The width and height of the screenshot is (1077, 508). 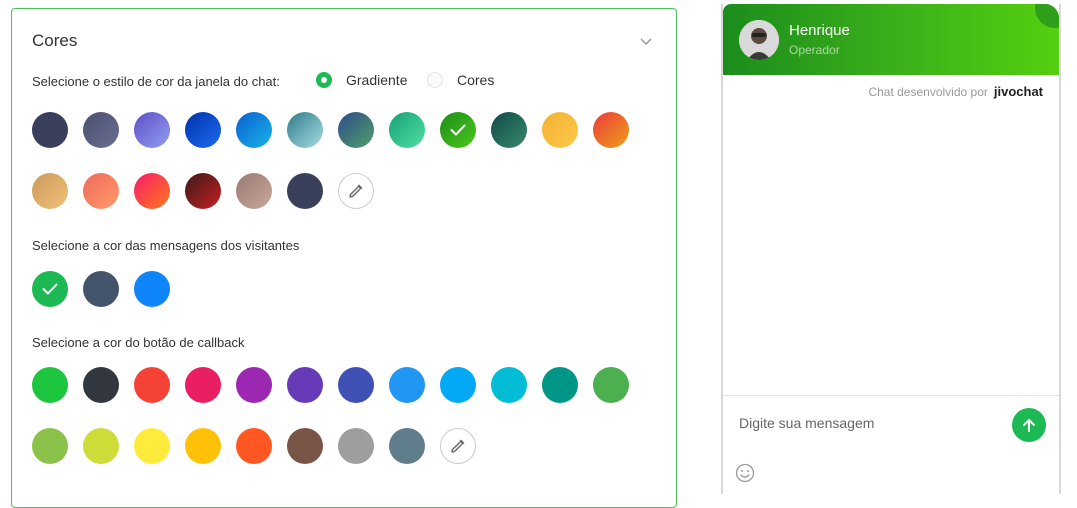 I want to click on radio-colors: Cores, so click(x=460, y=80).